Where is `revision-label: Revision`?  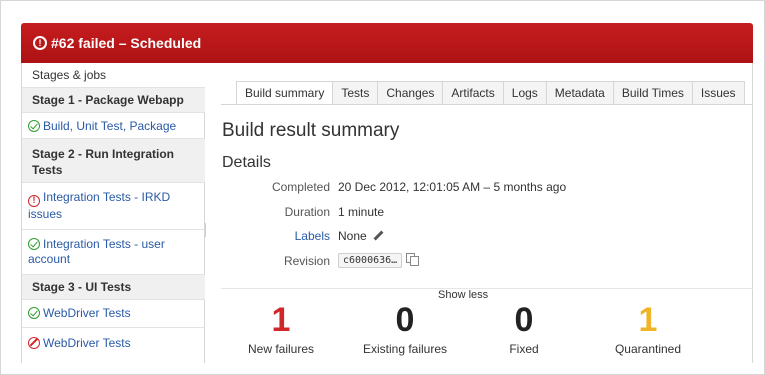
revision-label: Revision is located at coordinates (306, 261).